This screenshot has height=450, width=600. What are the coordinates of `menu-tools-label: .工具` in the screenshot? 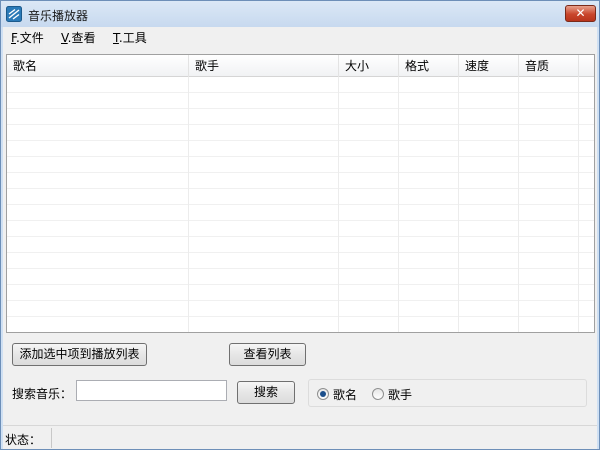 It's located at (132, 38).